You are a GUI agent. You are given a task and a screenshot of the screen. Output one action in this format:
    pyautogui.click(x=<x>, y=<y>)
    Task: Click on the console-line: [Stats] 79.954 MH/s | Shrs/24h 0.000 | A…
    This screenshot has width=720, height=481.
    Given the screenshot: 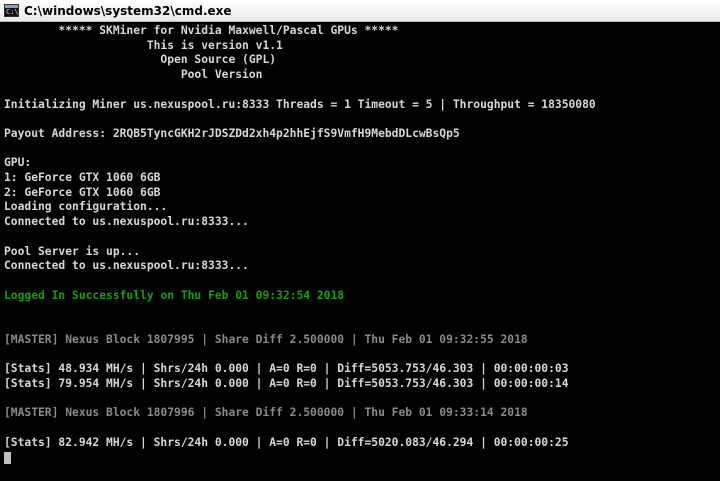 What is the action you would take?
    pyautogui.click(x=286, y=383)
    